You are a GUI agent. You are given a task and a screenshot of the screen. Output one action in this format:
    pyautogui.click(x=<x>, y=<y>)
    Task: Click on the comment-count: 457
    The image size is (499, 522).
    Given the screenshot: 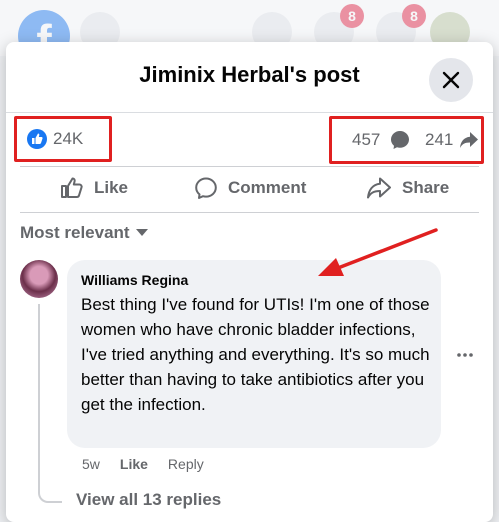 What is the action you would take?
    pyautogui.click(x=366, y=140)
    